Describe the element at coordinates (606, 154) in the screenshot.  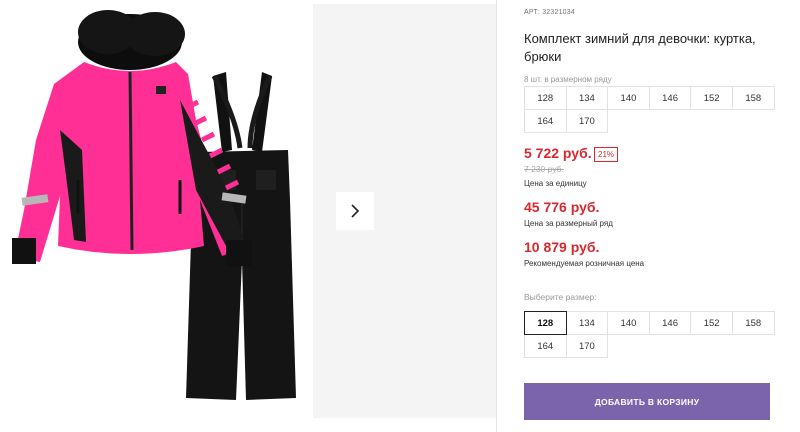
I see `discount-badge: 21%` at that location.